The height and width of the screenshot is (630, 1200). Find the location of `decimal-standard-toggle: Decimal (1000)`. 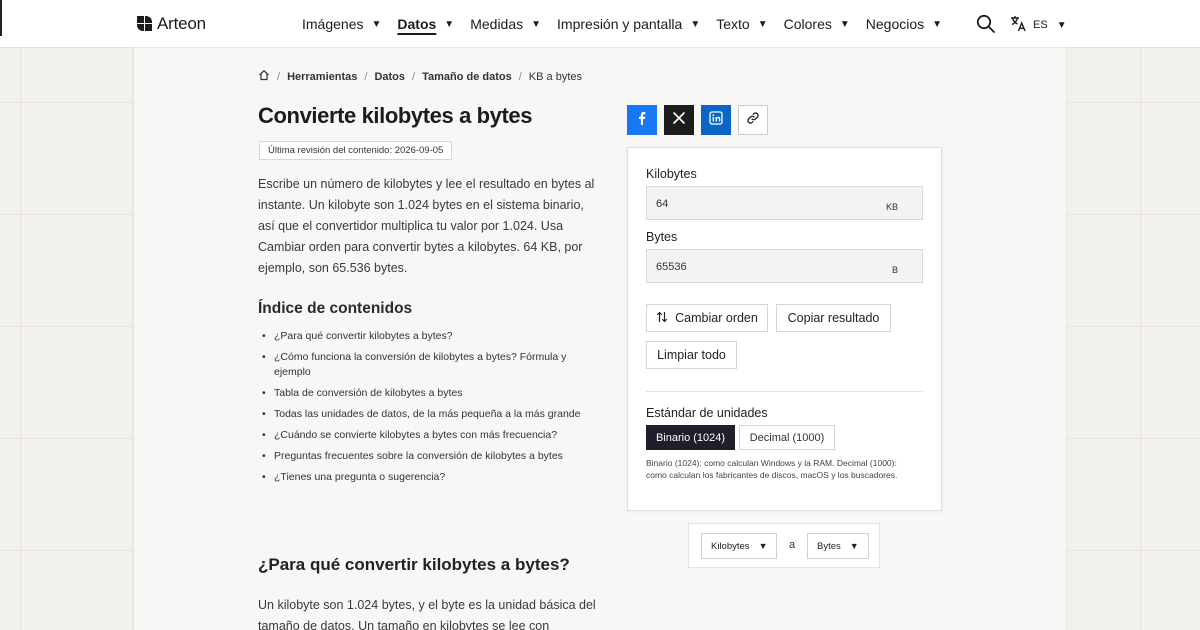

decimal-standard-toggle: Decimal (1000) is located at coordinates (787, 437).